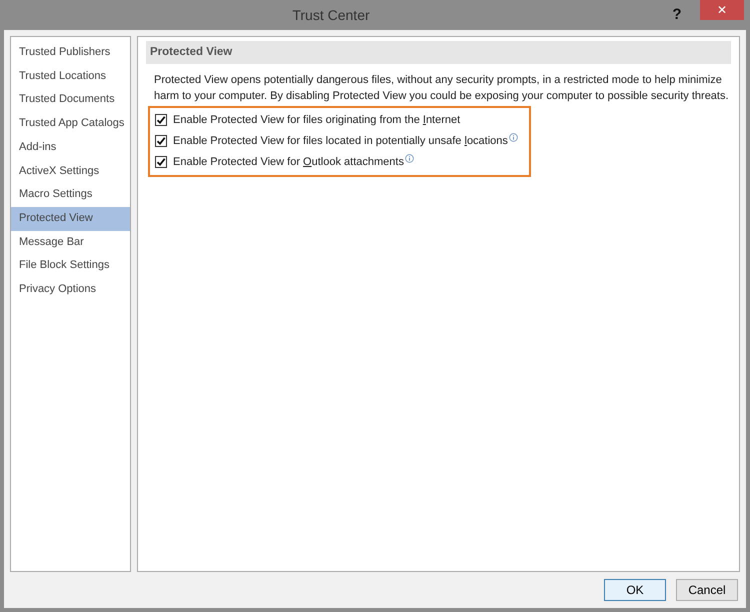 The height and width of the screenshot is (612, 750). Describe the element at coordinates (70, 53) in the screenshot. I see `sidebar-item: Trusted Publishers` at that location.